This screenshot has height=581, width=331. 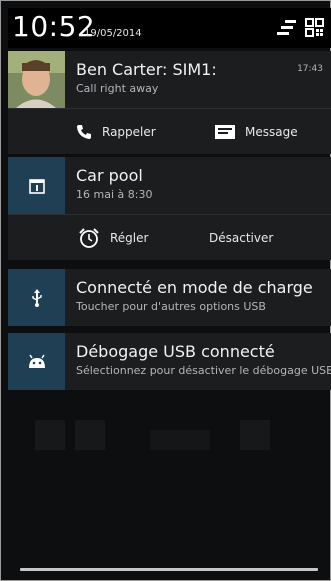 I want to click on sliders-icon, so click(x=287, y=27).